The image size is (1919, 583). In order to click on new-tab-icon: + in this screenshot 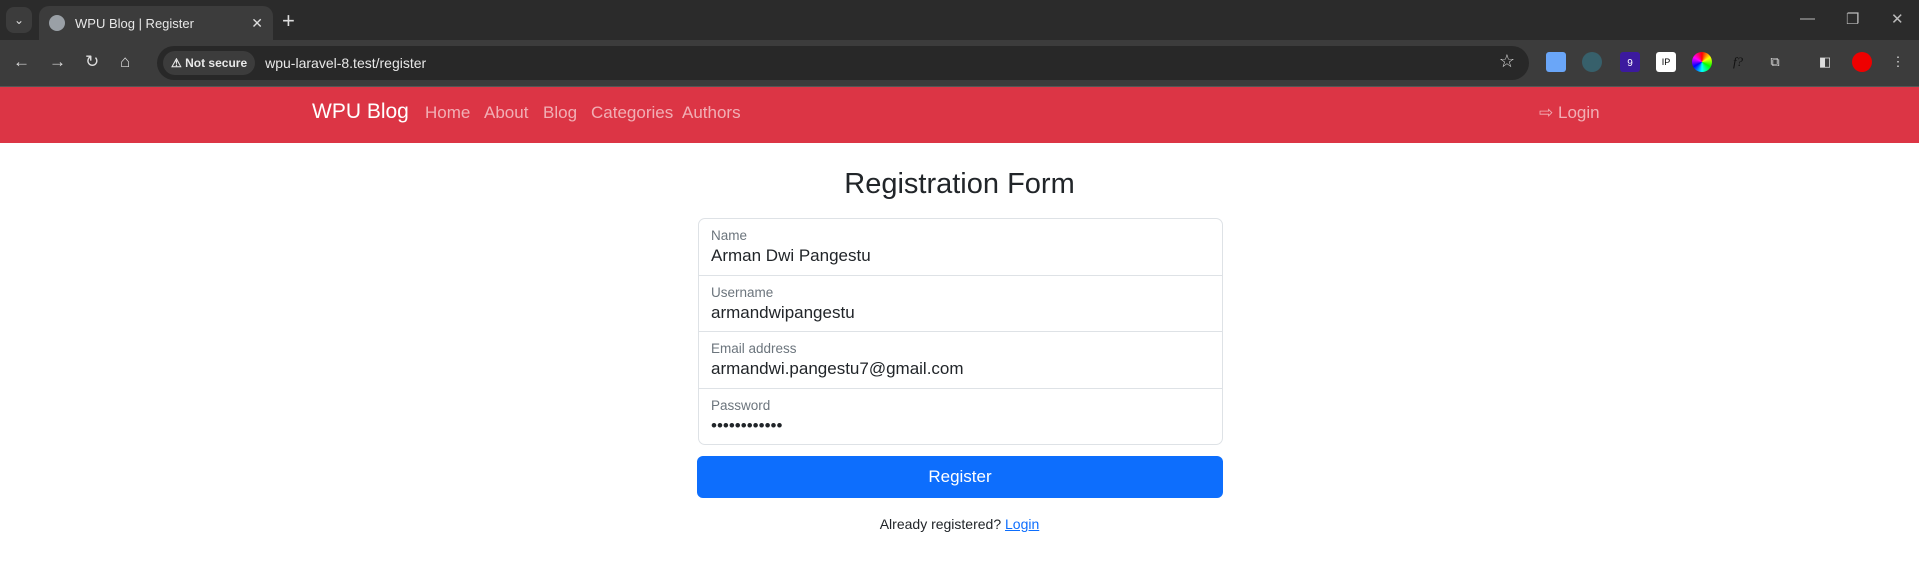, I will do `click(288, 21)`.